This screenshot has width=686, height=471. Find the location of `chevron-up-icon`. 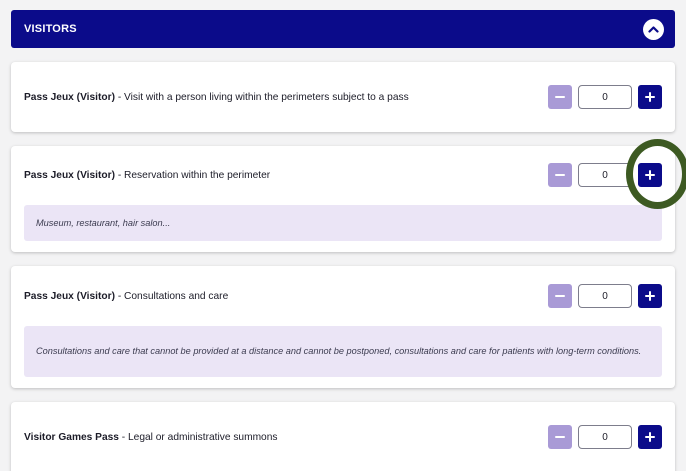

chevron-up-icon is located at coordinates (653, 29).